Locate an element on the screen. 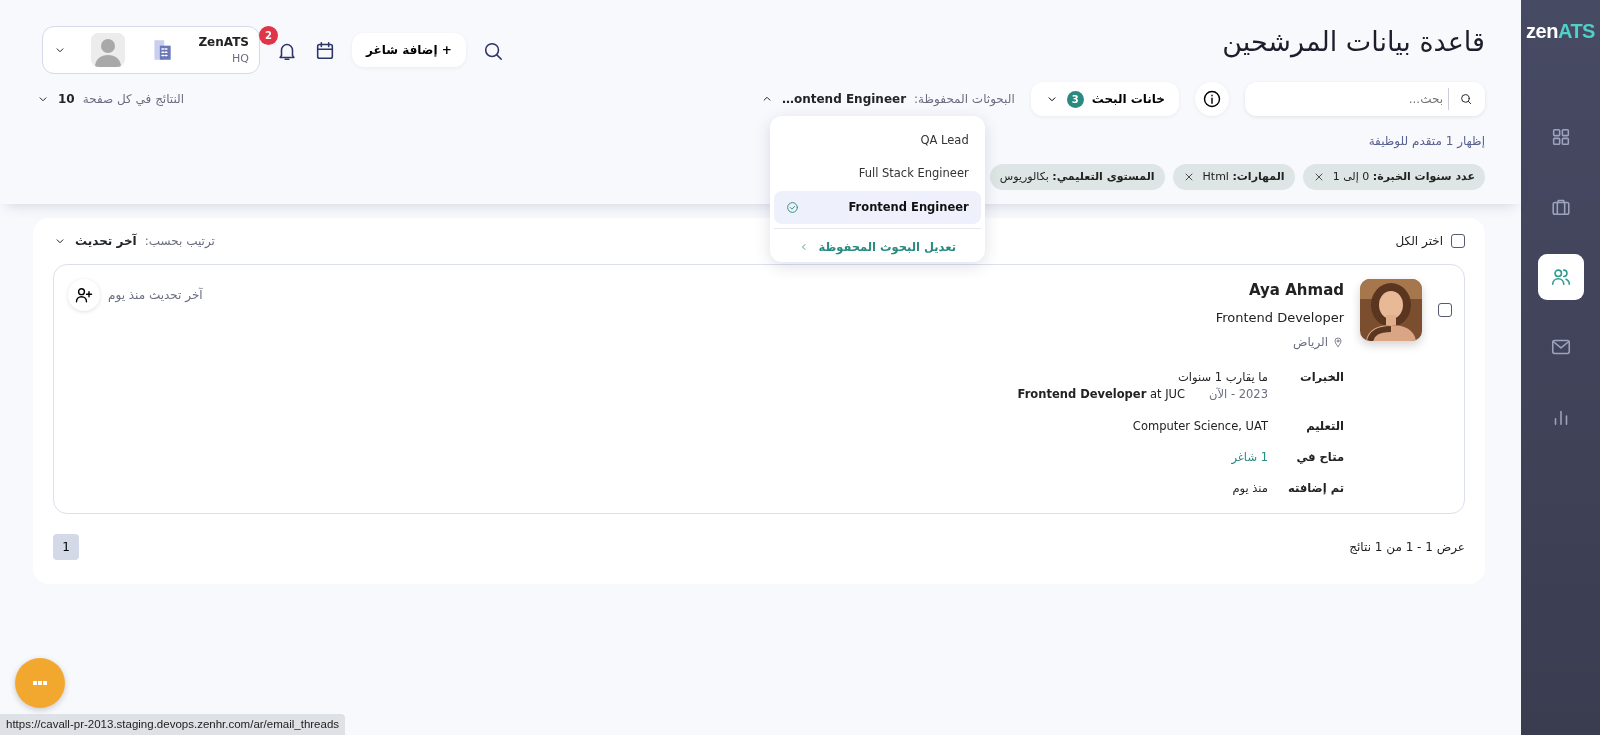  detail-label: الخبرات is located at coordinates (1321, 377).